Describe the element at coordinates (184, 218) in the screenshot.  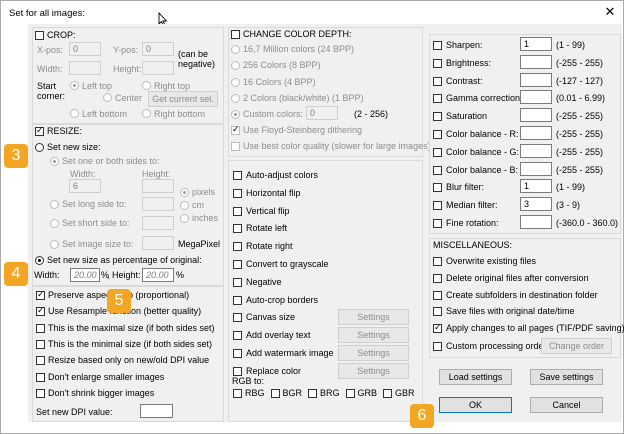
I see `unit-inches-radio` at that location.